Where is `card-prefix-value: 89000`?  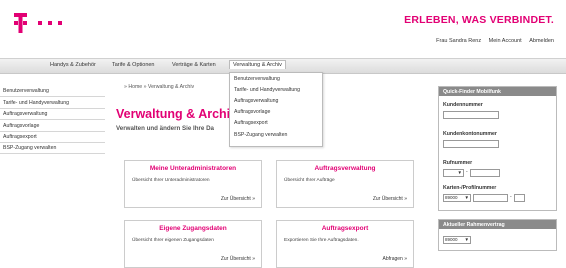
card-prefix-value: 89000 is located at coordinates (451, 197).